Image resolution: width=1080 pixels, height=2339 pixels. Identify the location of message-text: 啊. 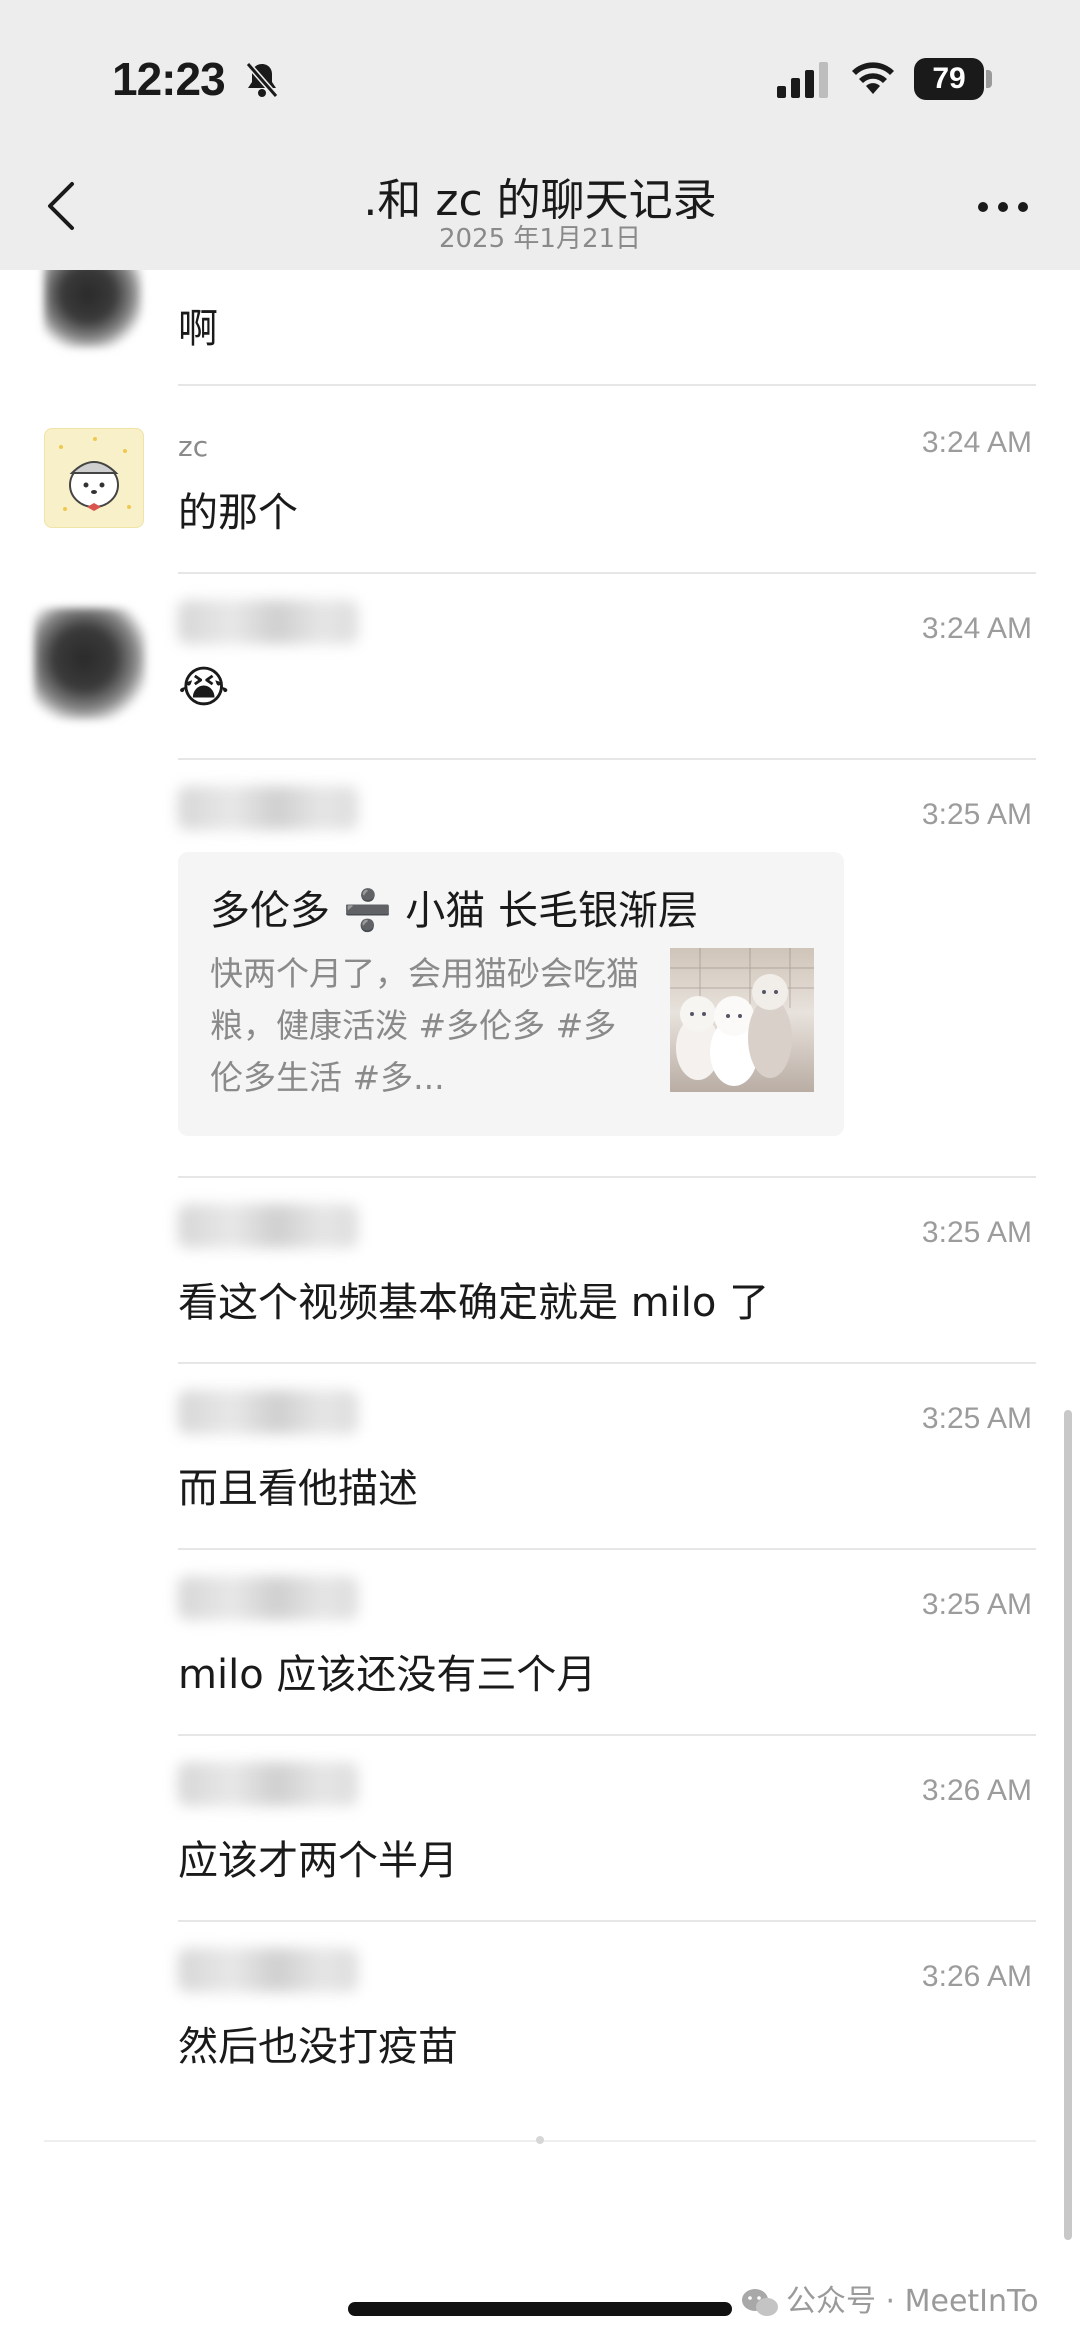
(198, 329).